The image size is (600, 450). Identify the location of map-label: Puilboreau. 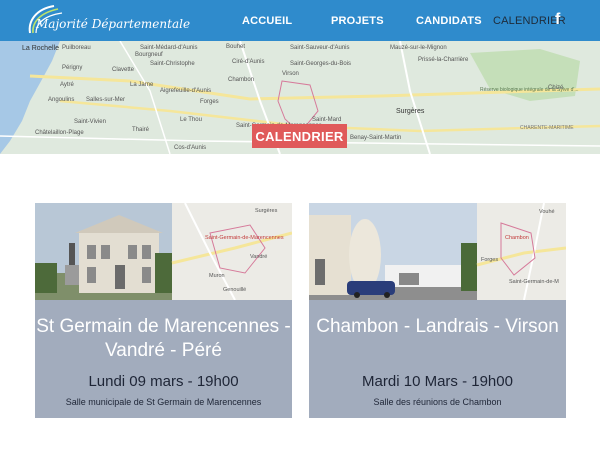
(76, 48).